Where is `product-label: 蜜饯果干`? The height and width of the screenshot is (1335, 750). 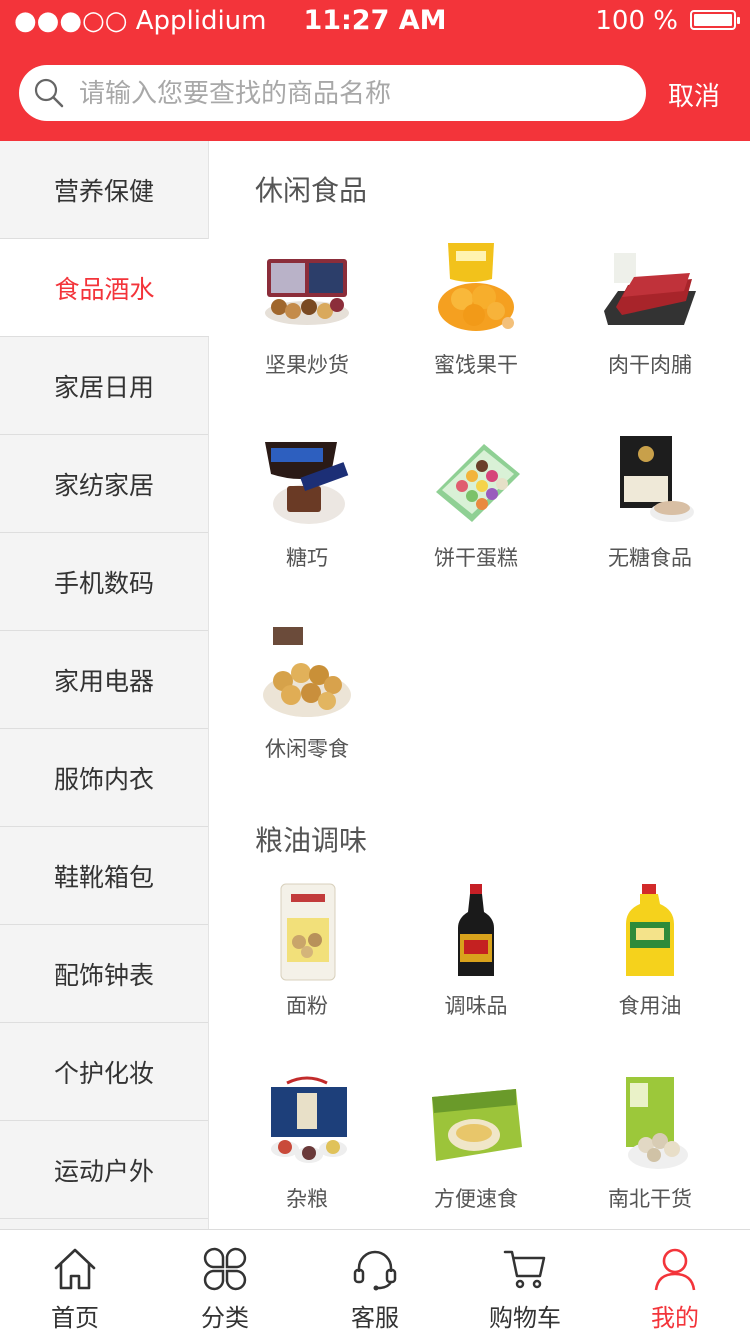 product-label: 蜜饯果干 is located at coordinates (476, 365).